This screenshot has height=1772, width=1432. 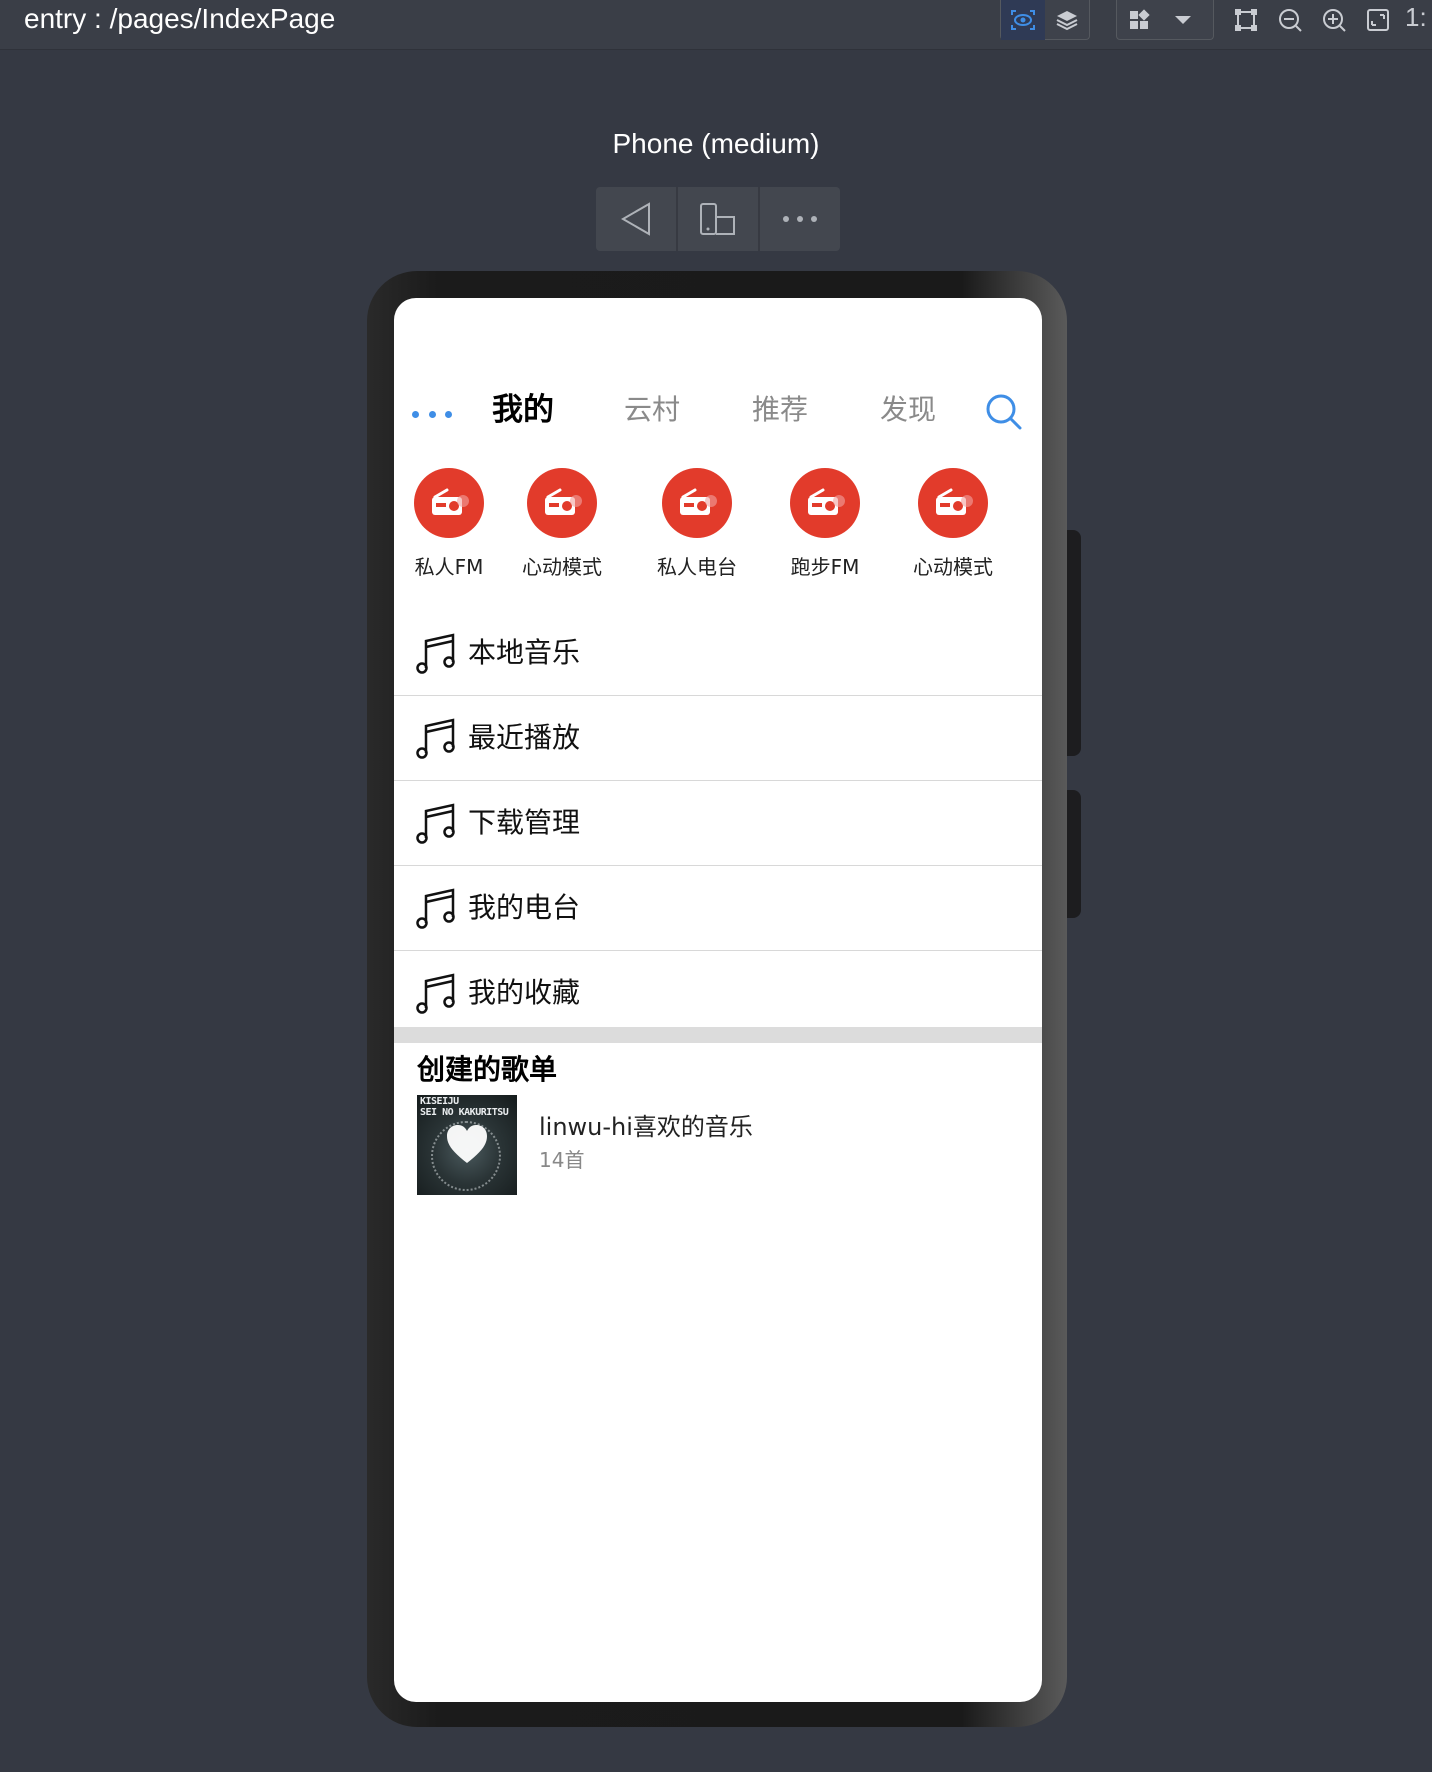 I want to click on component-group, so click(x=1165, y=20).